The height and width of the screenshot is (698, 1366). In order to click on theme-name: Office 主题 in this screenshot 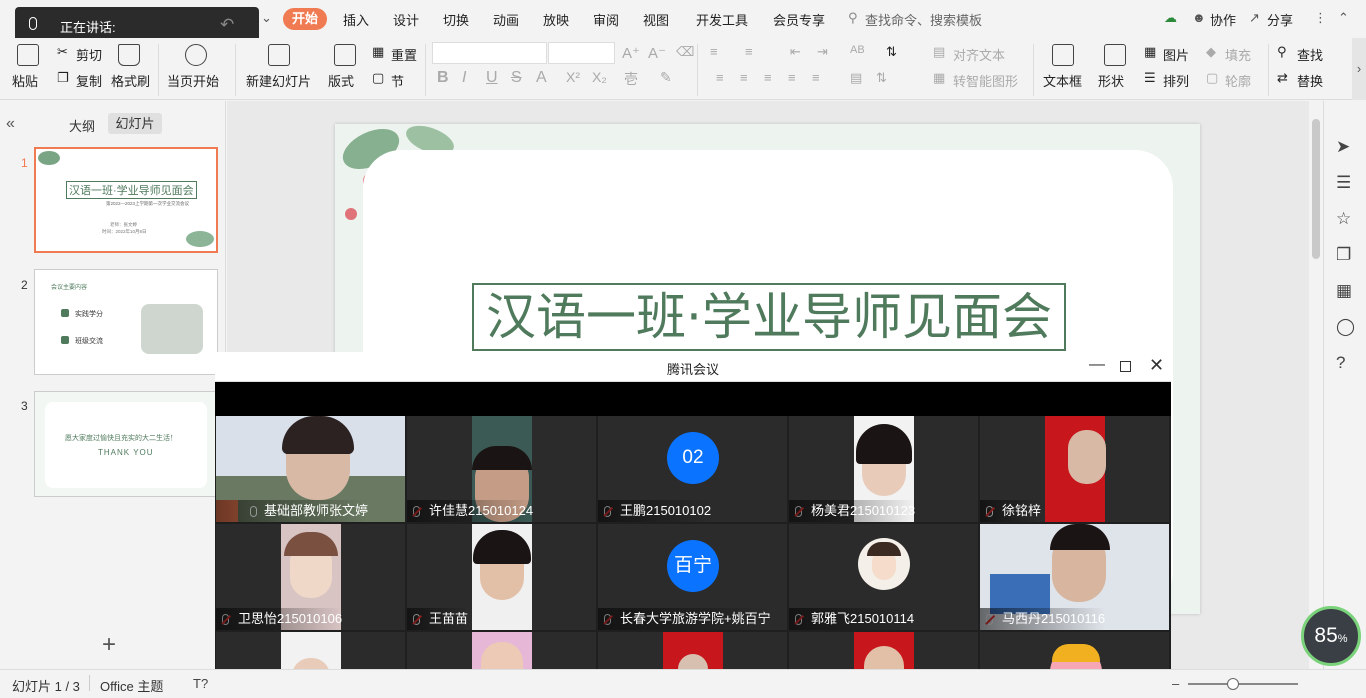, I will do `click(131, 685)`.